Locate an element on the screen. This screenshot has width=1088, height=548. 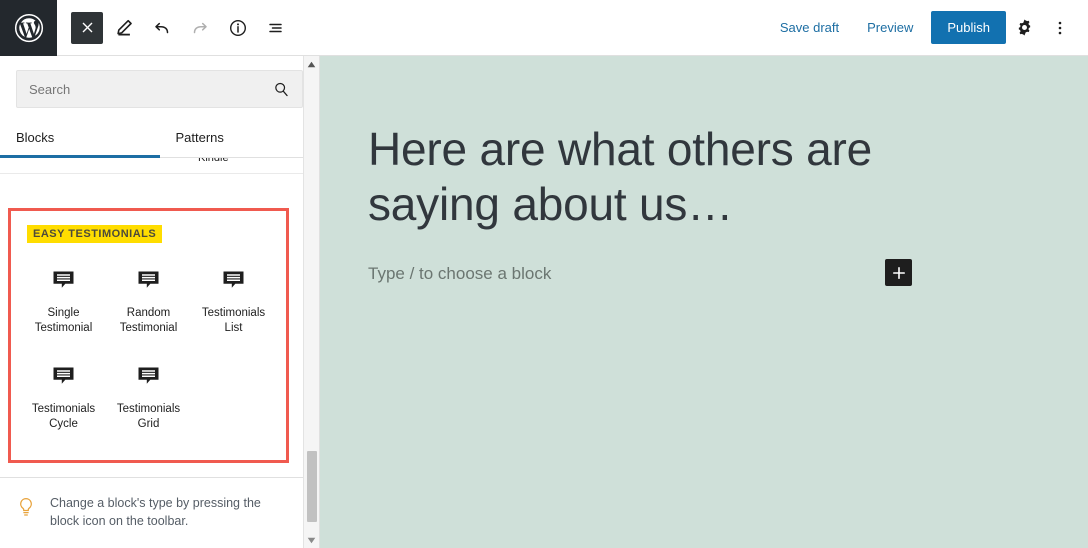
kebab-menu-icon is located at coordinates (1060, 27).